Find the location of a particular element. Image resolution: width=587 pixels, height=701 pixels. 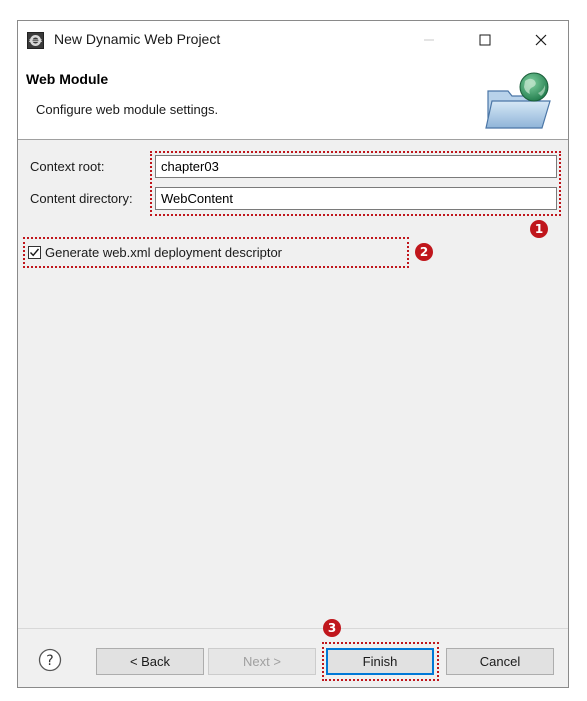

window-title: New Dynamic Web Project is located at coordinates (137, 39).